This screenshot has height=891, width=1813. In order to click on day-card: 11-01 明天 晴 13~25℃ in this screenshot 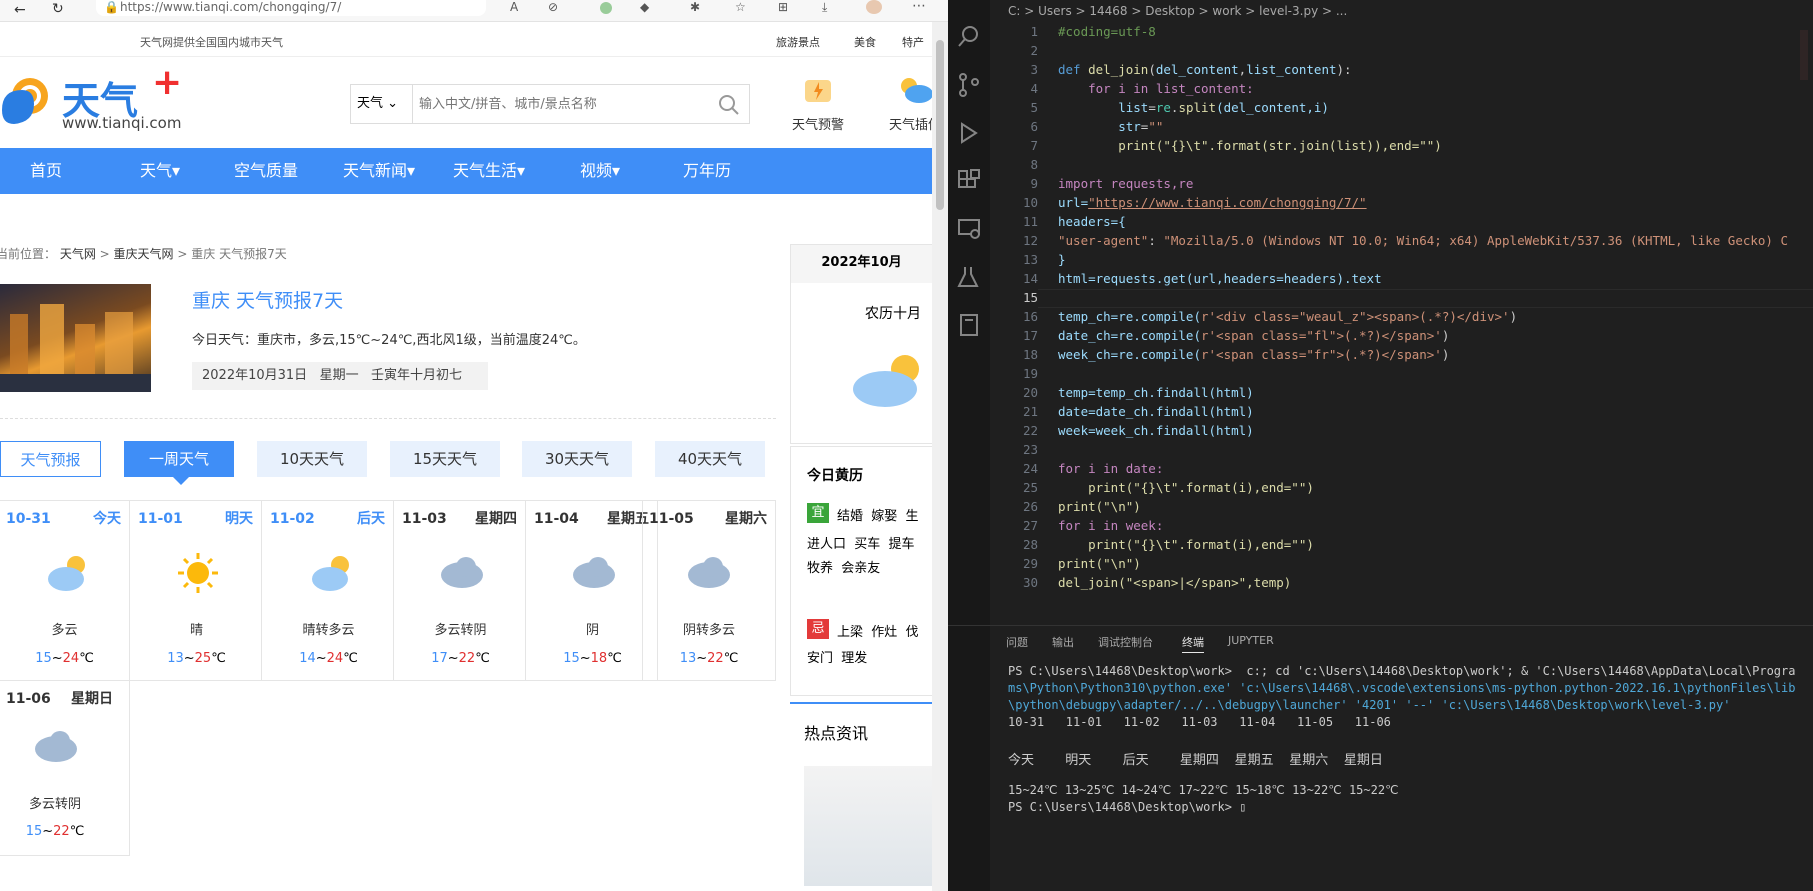, I will do `click(197, 591)`.